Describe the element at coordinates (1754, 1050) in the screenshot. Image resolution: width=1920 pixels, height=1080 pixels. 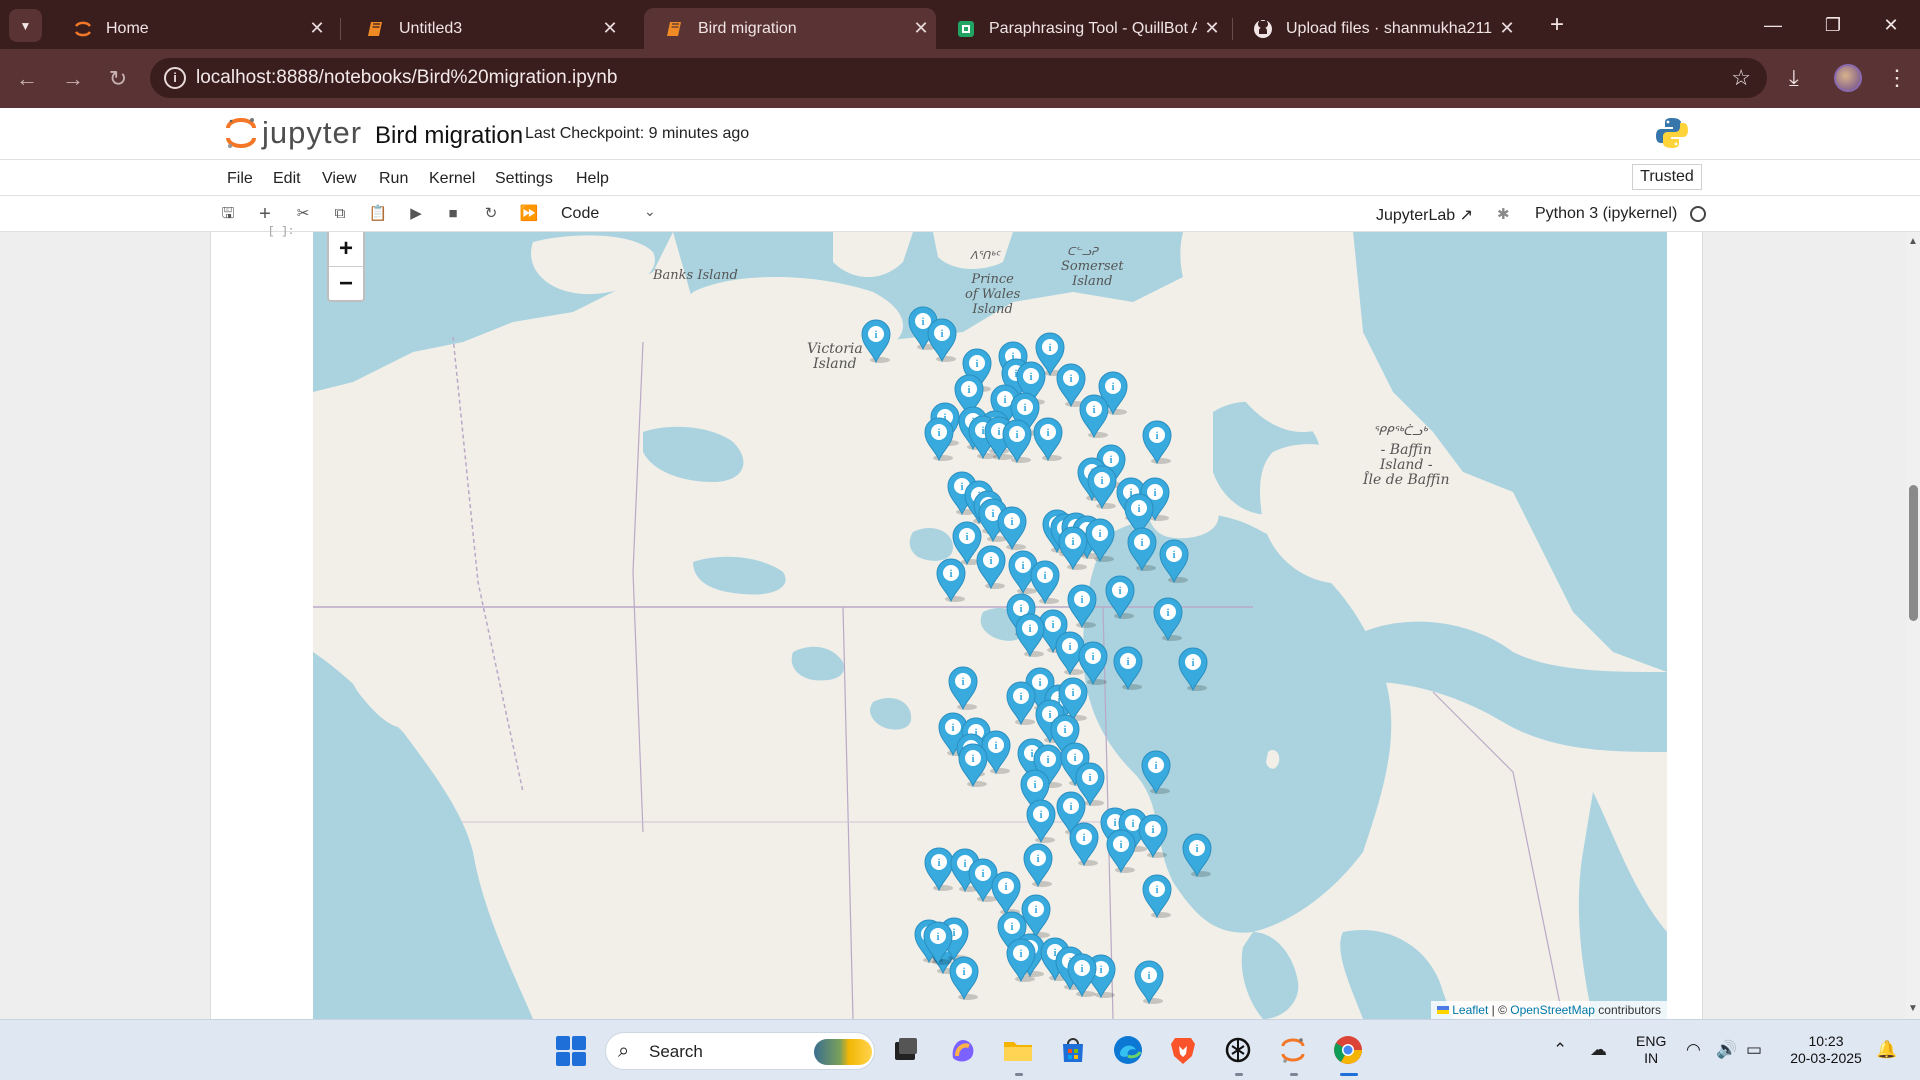
I see `battery-icon: ▭` at that location.